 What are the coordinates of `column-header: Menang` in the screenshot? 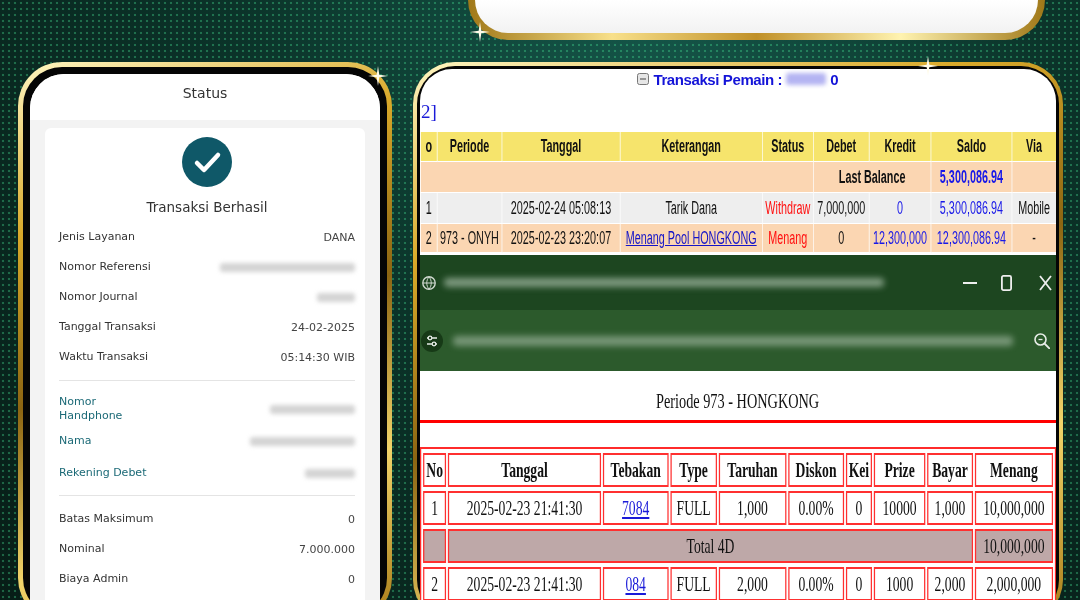 It's located at (1013, 470).